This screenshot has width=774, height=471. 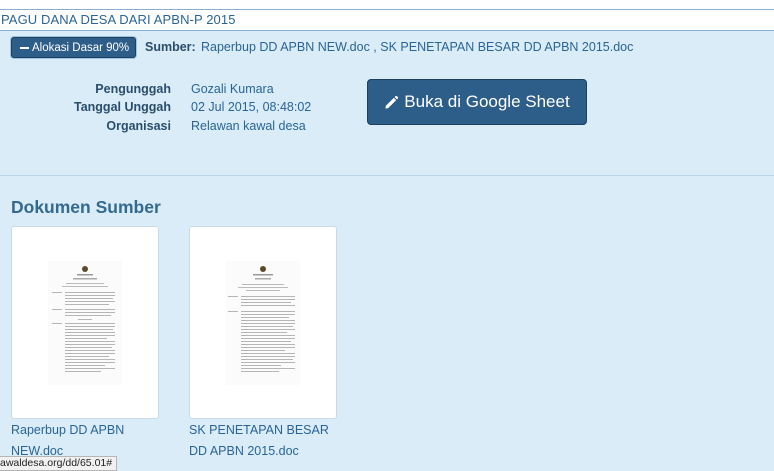 What do you see at coordinates (138, 126) in the screenshot?
I see `organization-label: Organisasi` at bounding box center [138, 126].